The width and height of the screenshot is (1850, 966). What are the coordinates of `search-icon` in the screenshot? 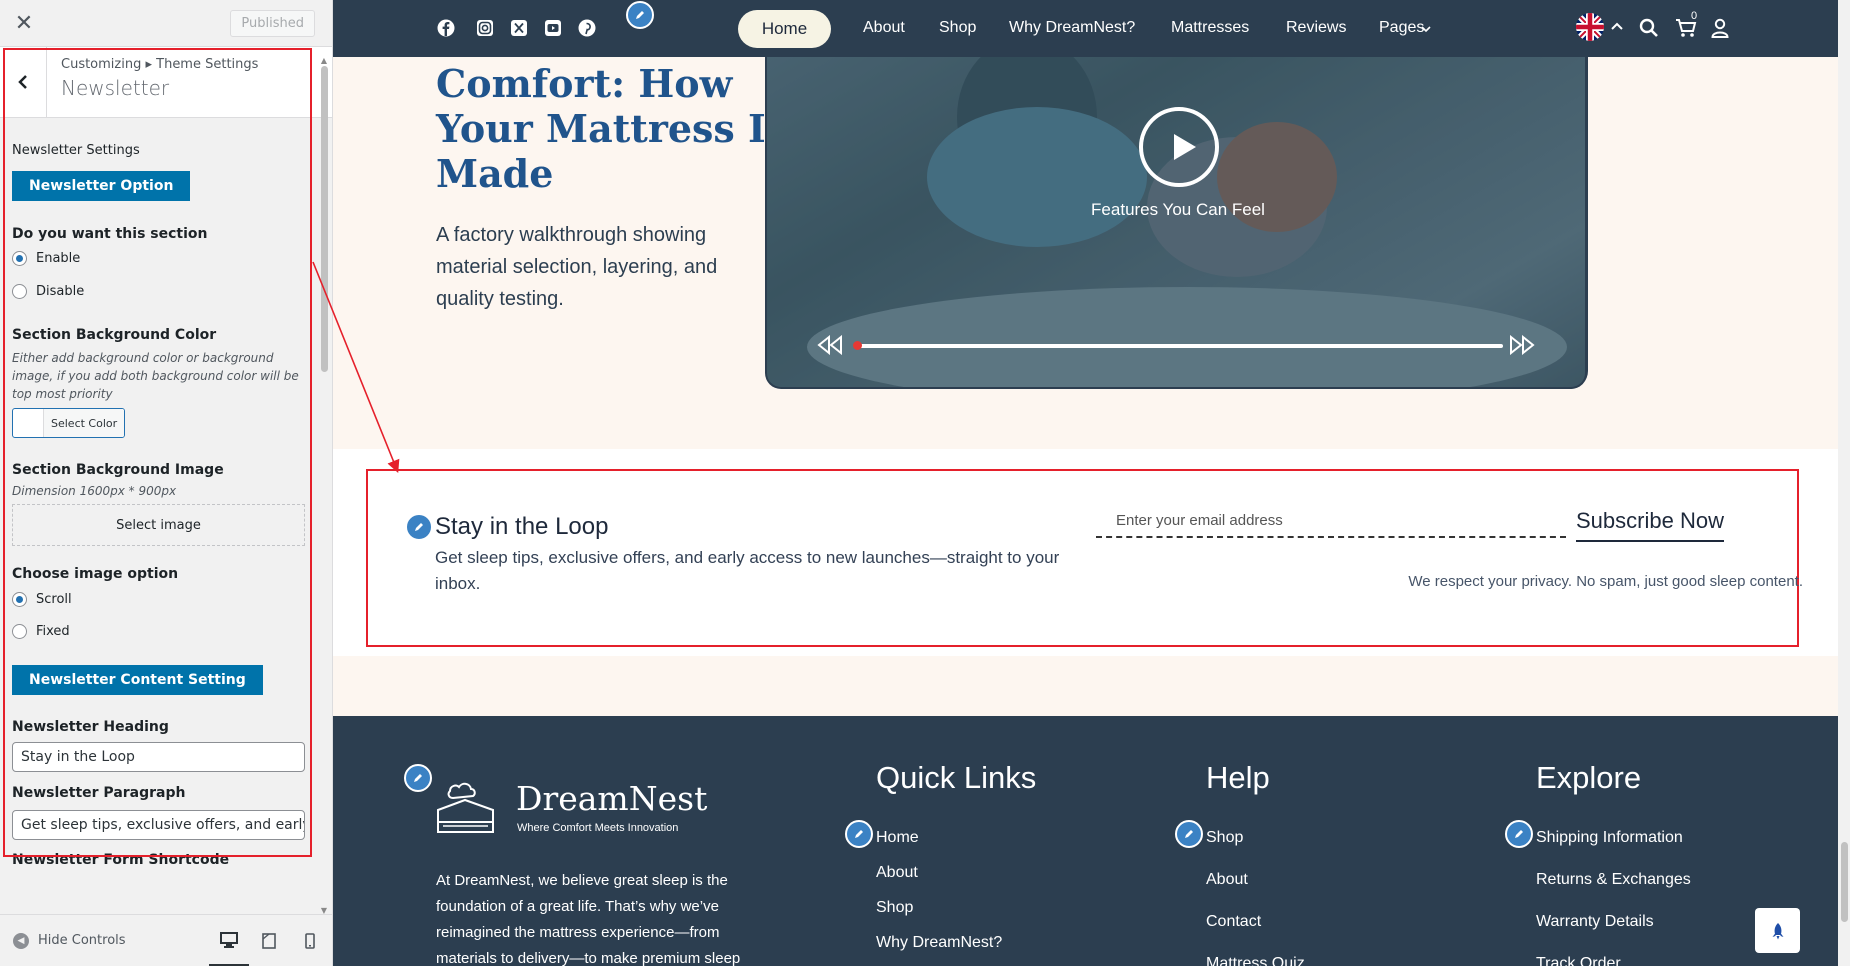 It's located at (1649, 28).